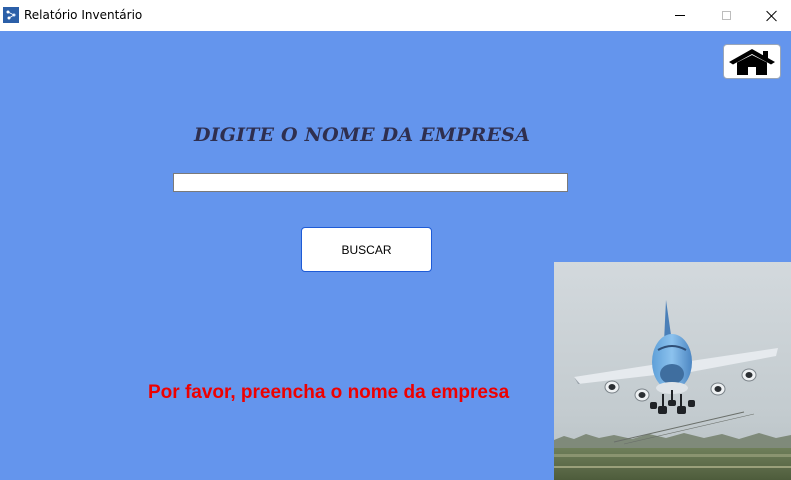 The height and width of the screenshot is (480, 791). I want to click on validation-error-message: Por favor, preencha o nome da empresa, so click(329, 392).